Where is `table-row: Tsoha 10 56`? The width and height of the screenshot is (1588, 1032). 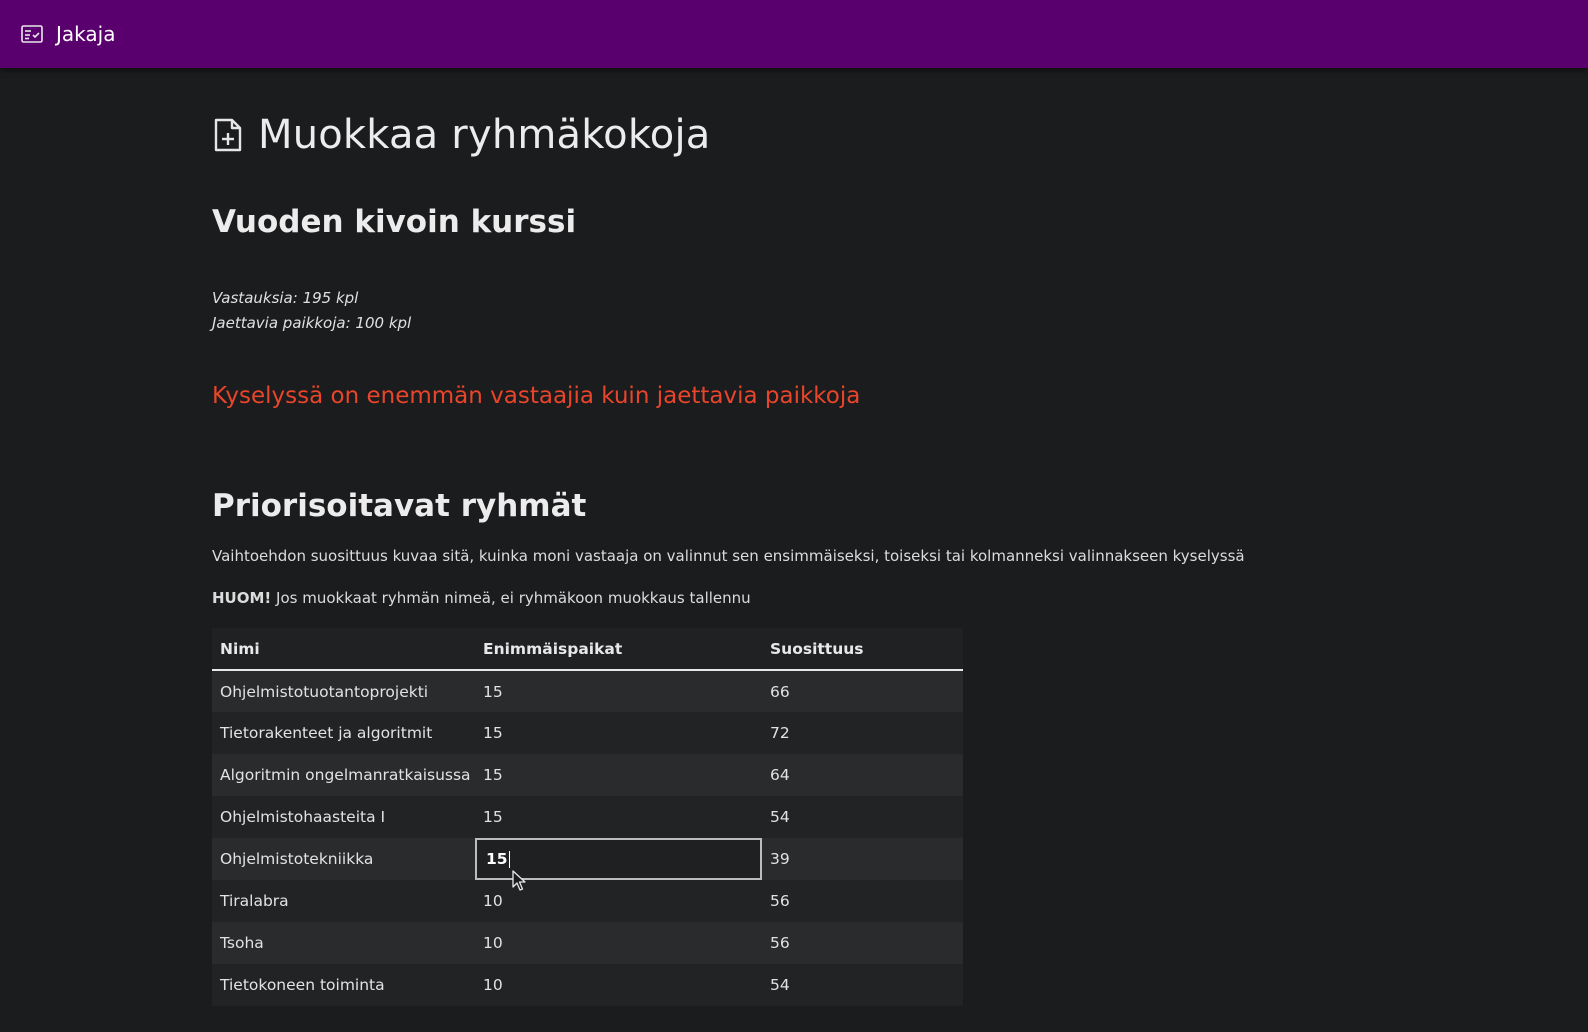
table-row: Tsoha 10 56 is located at coordinates (587, 943).